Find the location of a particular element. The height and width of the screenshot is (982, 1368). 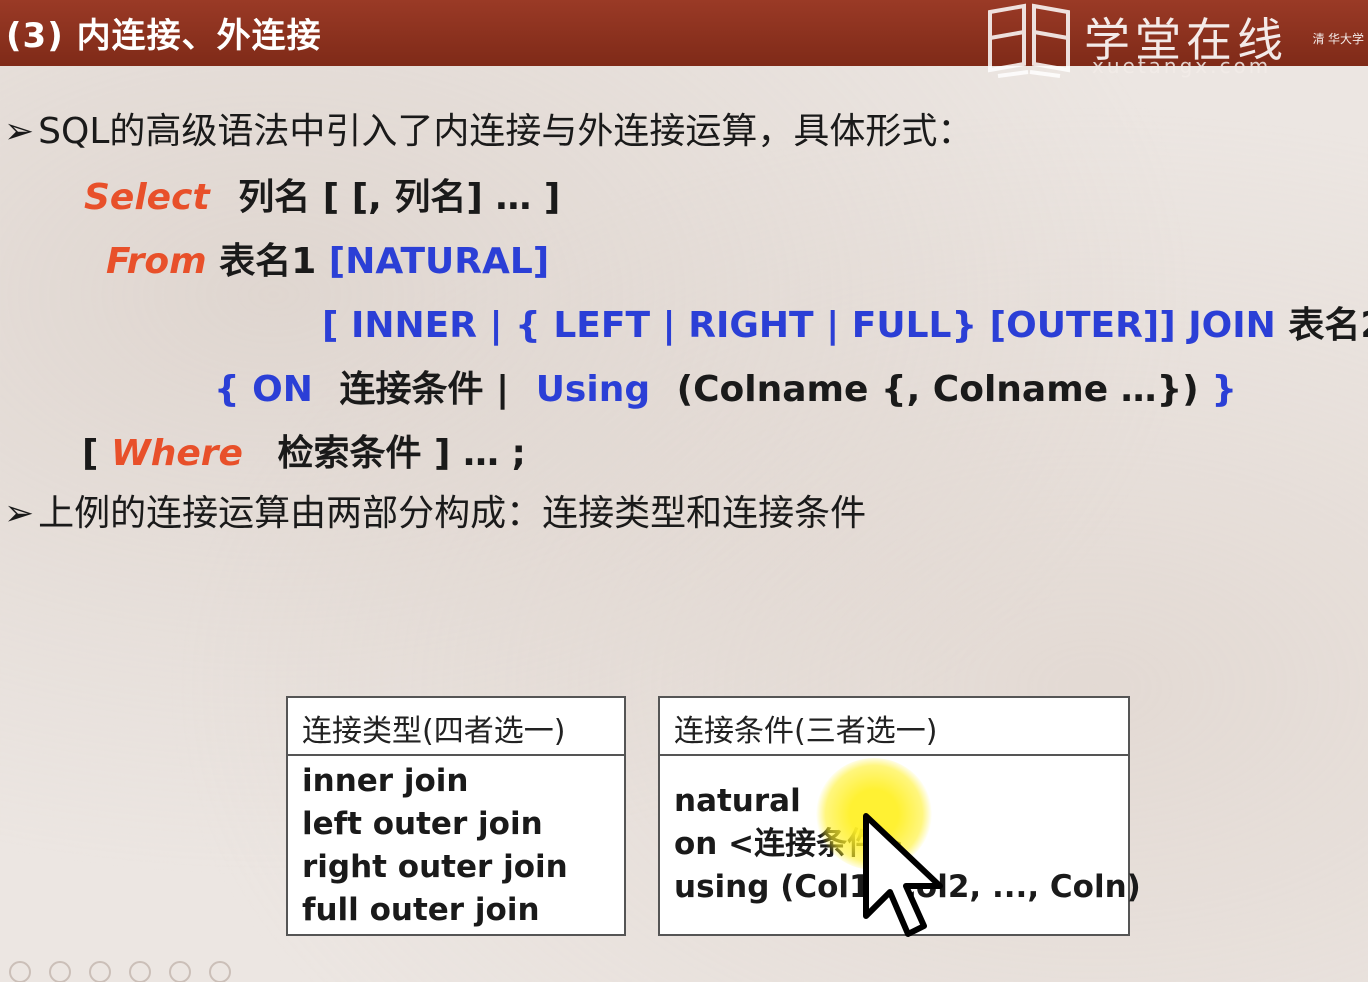

from-clause: From 表名1 [NATURAL] is located at coordinates (327, 258).